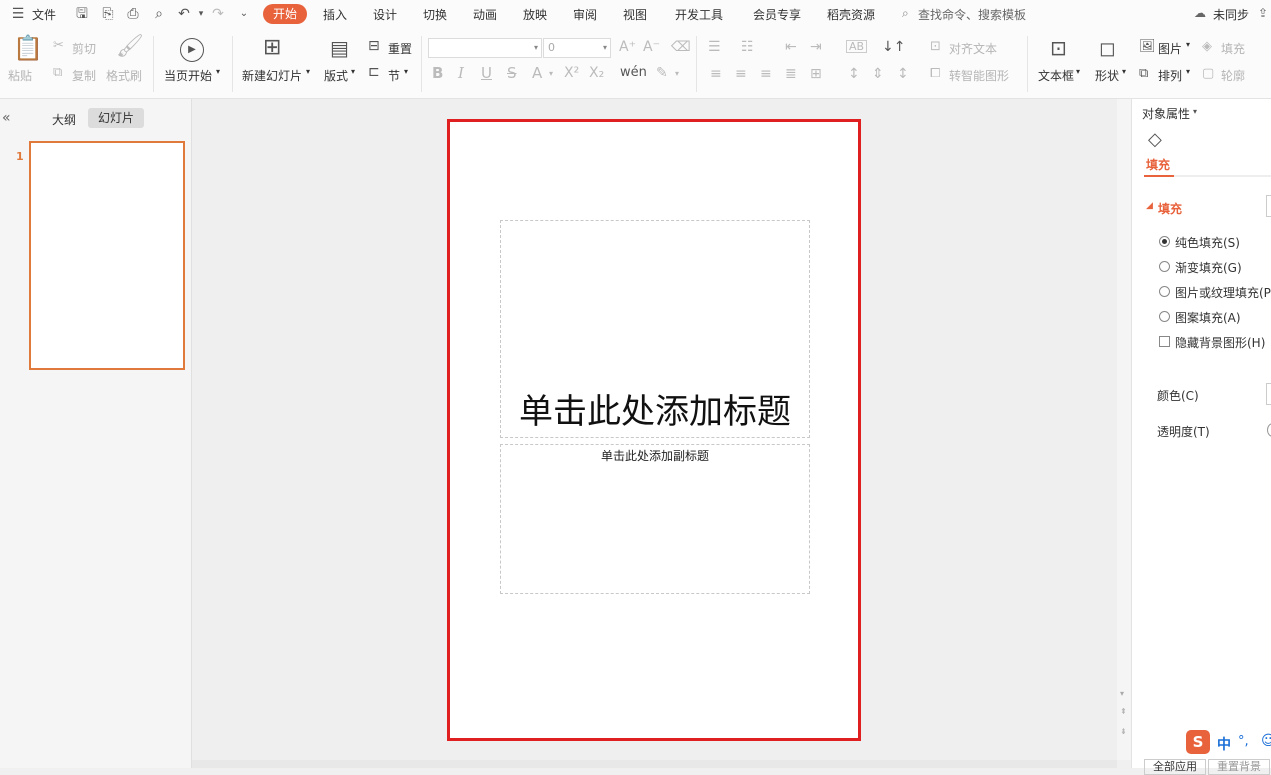  What do you see at coordinates (651, 47) in the screenshot?
I see `decrease-font-icon: A⁻` at bounding box center [651, 47].